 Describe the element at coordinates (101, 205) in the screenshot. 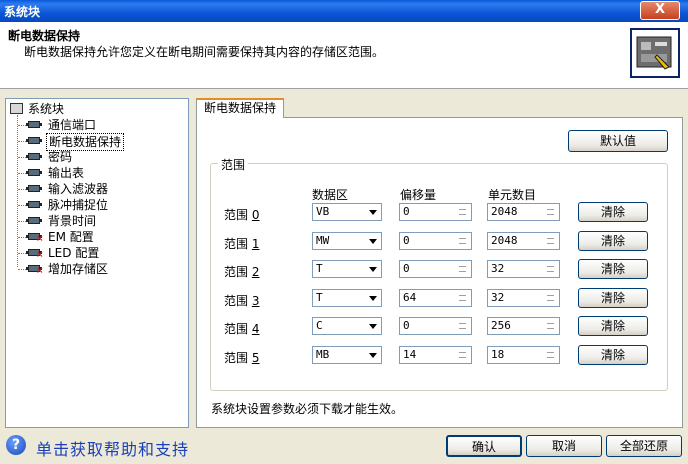

I see `tree-item: 脉冲捕捉位` at that location.